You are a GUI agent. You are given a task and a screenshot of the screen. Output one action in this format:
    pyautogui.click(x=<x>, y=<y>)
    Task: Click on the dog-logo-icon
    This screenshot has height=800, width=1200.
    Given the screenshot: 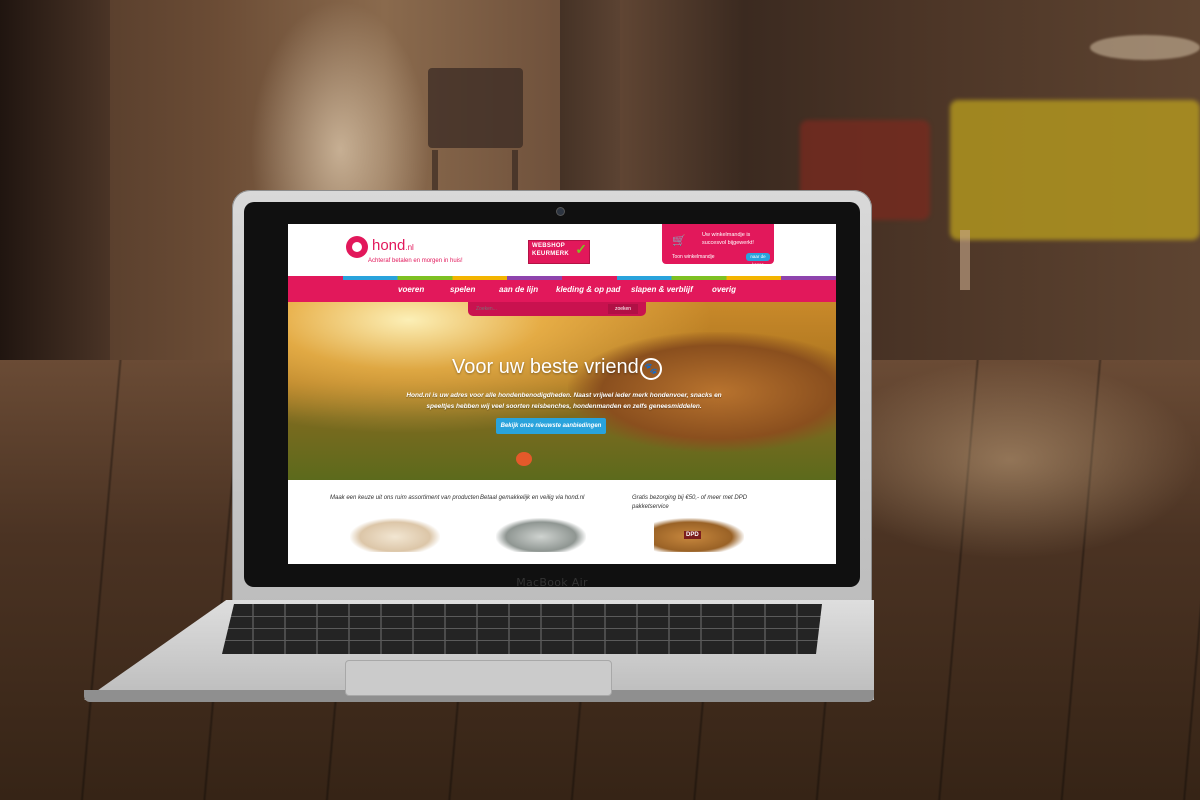 What is the action you would take?
    pyautogui.click(x=357, y=247)
    